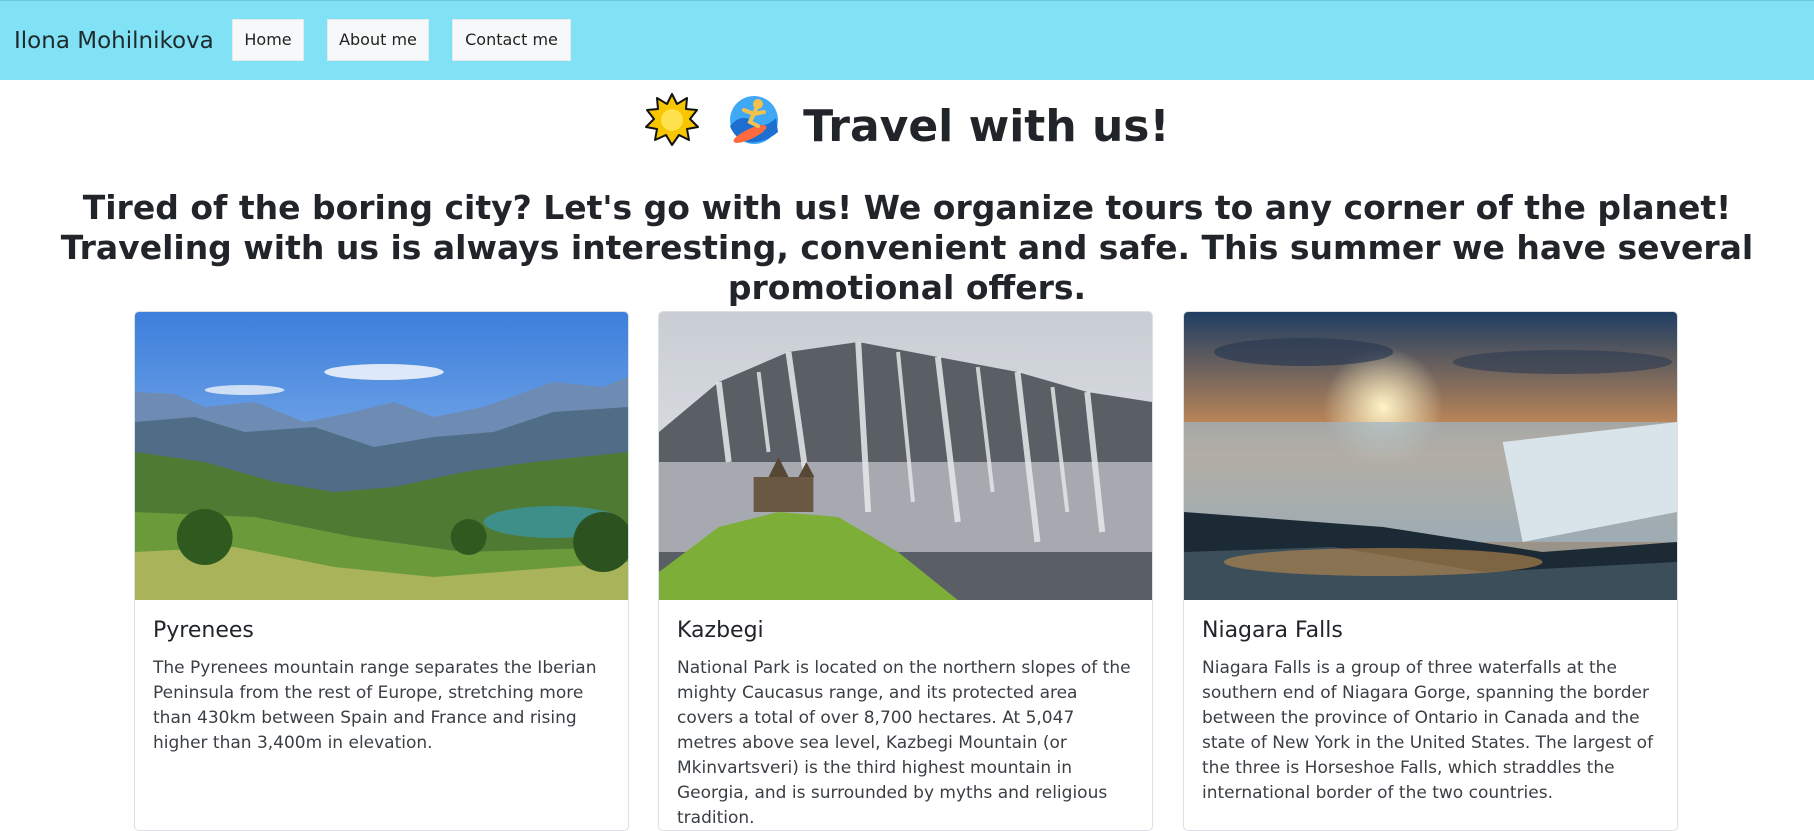 This screenshot has width=1814, height=831. What do you see at coordinates (1272, 630) in the screenshot?
I see `card-title: Niagara Falls` at bounding box center [1272, 630].